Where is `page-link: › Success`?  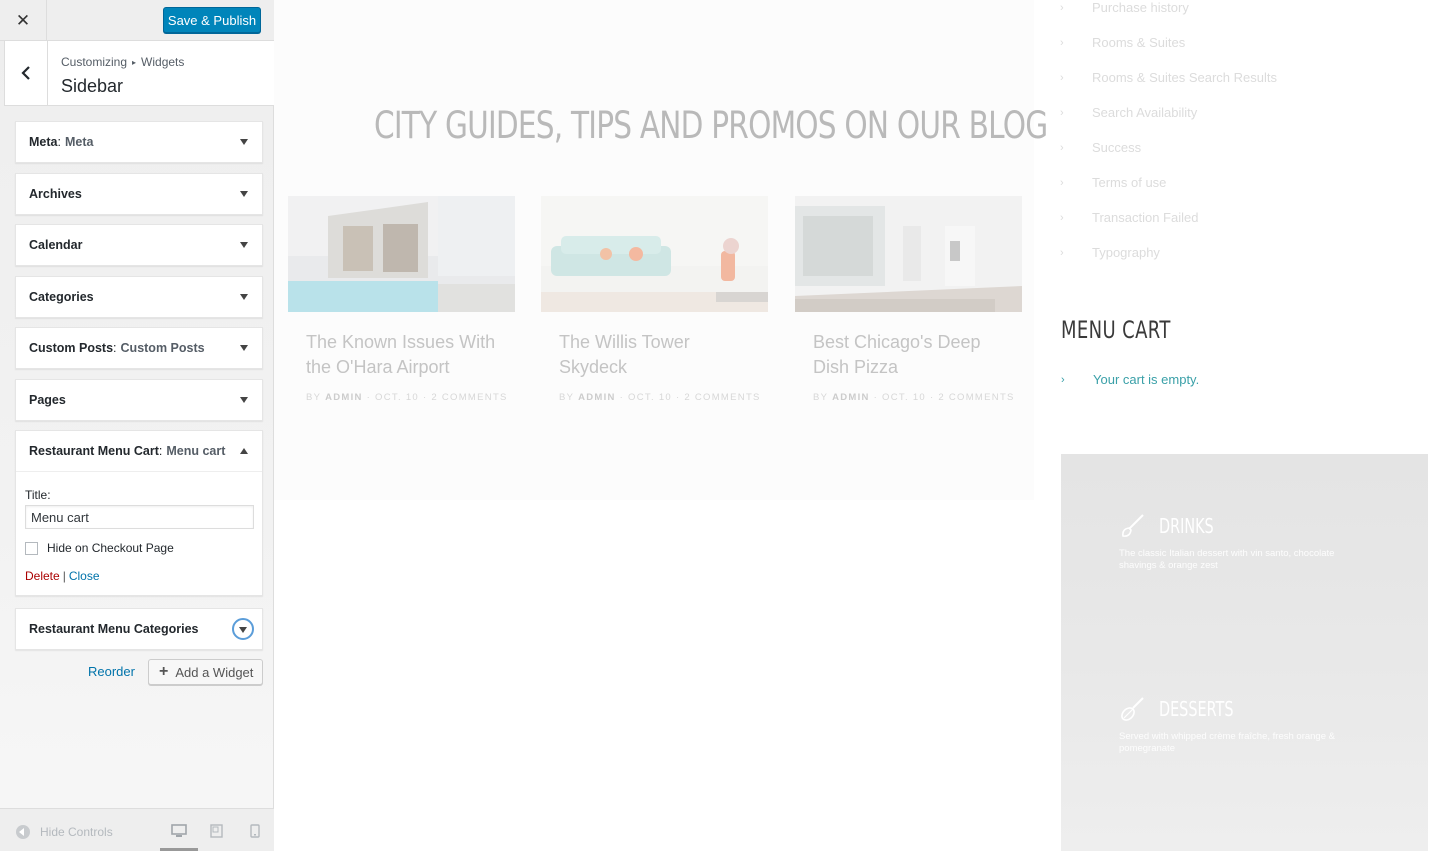
page-link: › Success is located at coordinates (1168, 147).